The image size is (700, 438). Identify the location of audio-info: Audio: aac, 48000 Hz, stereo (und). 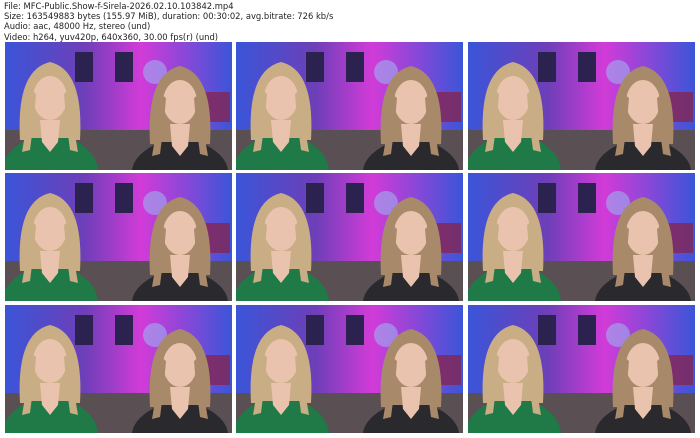
(77, 26).